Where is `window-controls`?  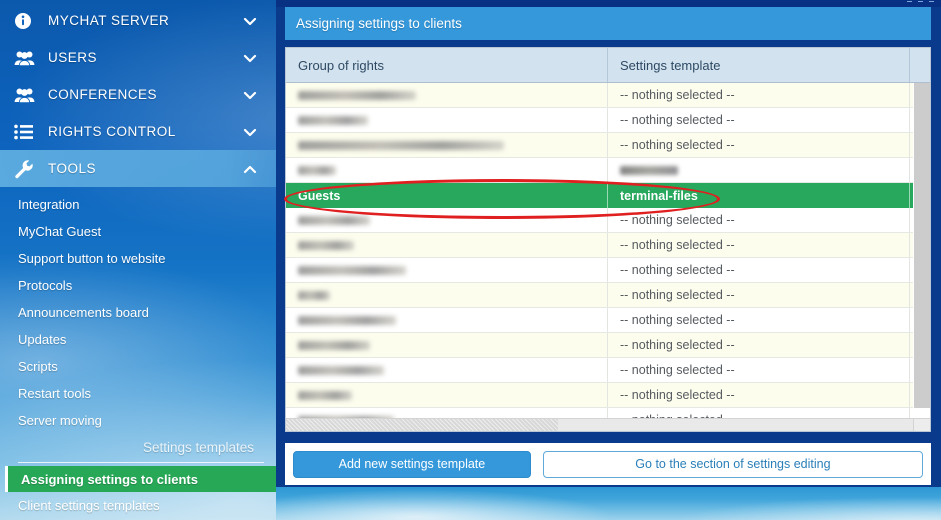
window-controls is located at coordinates (920, 1).